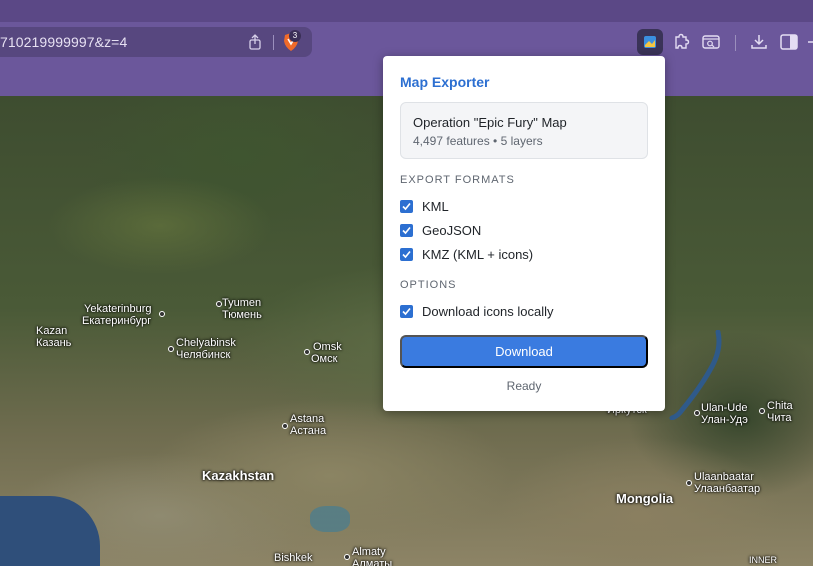 The image size is (813, 566). What do you see at coordinates (759, 42) in the screenshot?
I see `download-icon` at bounding box center [759, 42].